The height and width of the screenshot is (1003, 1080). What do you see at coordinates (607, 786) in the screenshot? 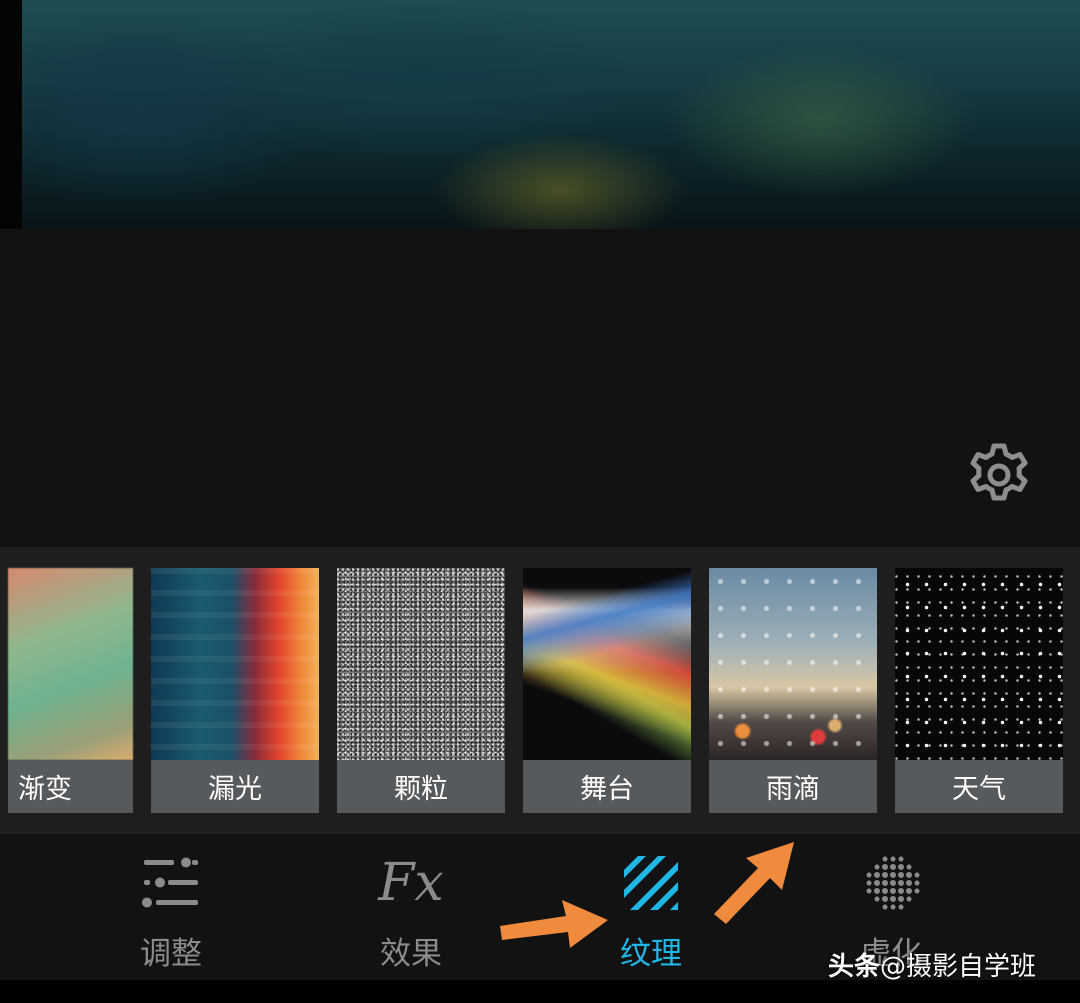
I see `texture-label: 舞台` at bounding box center [607, 786].